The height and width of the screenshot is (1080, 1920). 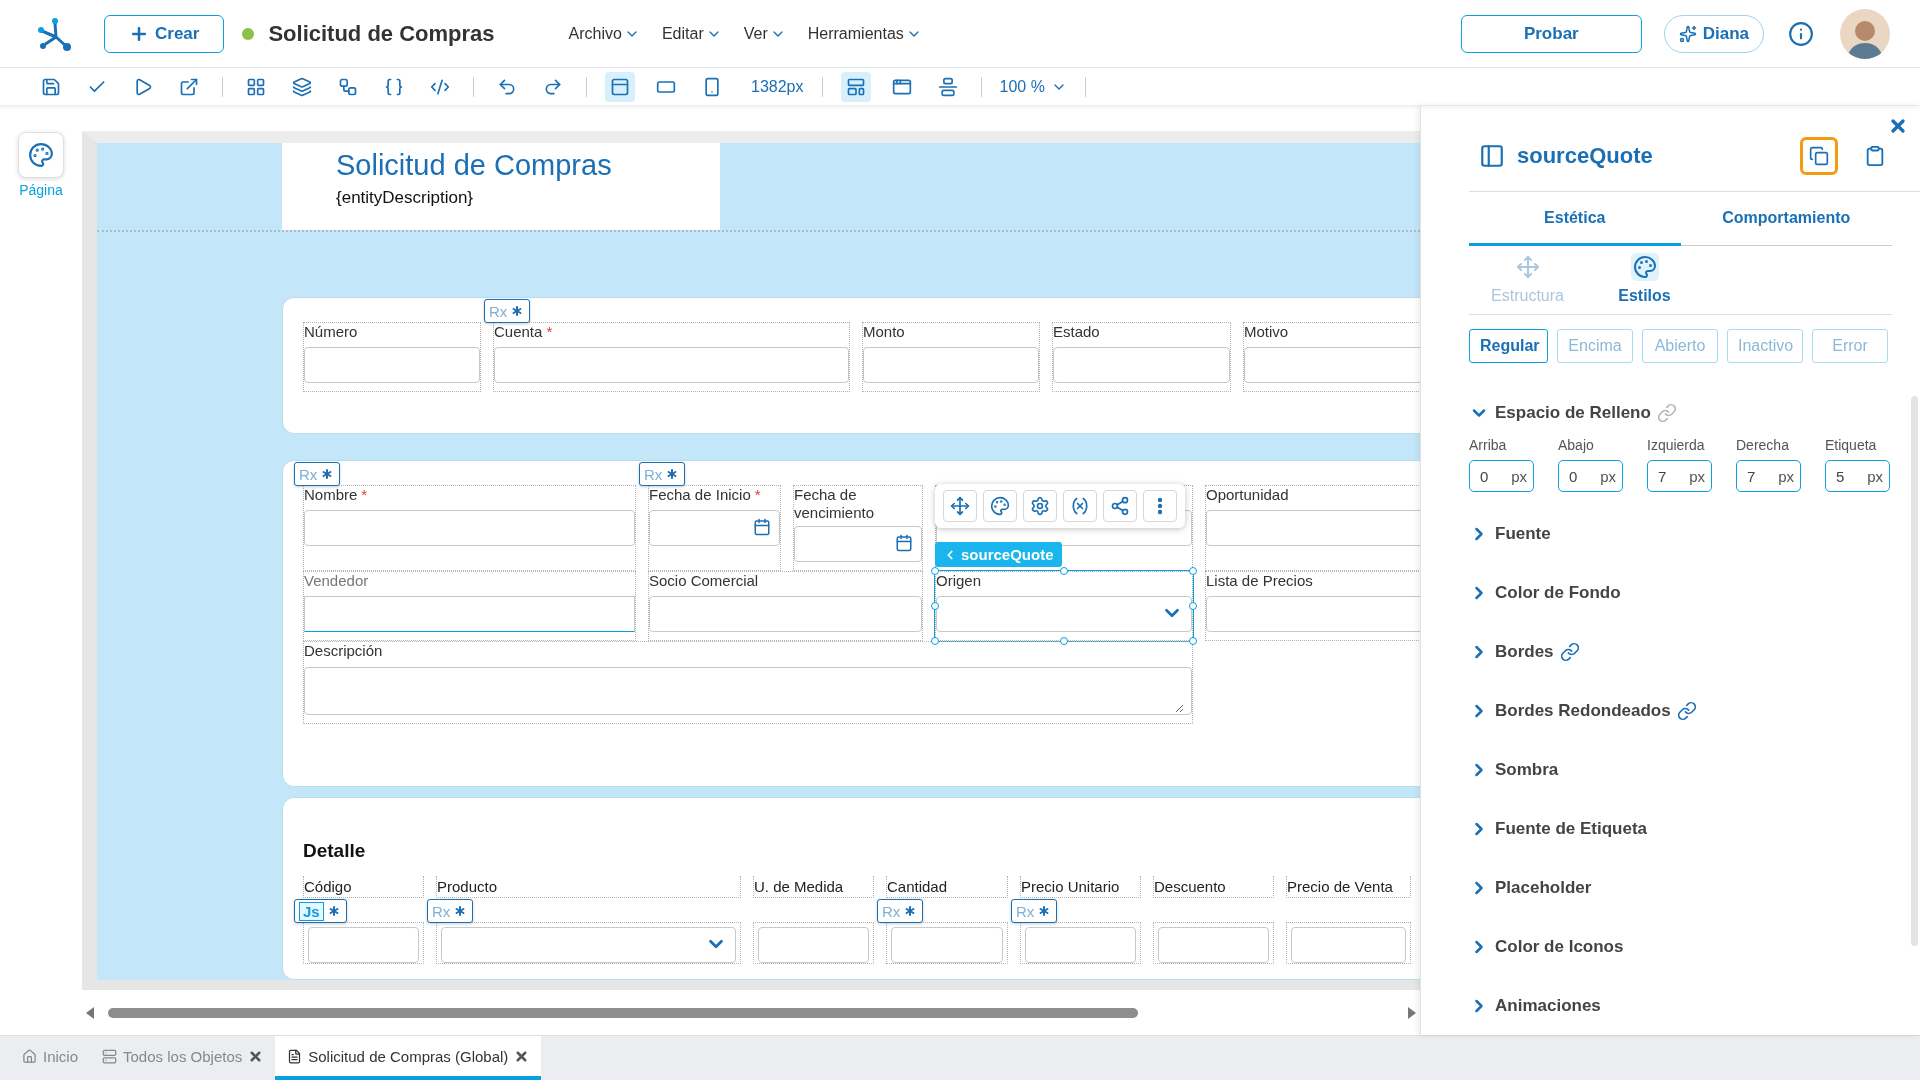 I want to click on scroll-right-icon, so click(x=1412, y=1012).